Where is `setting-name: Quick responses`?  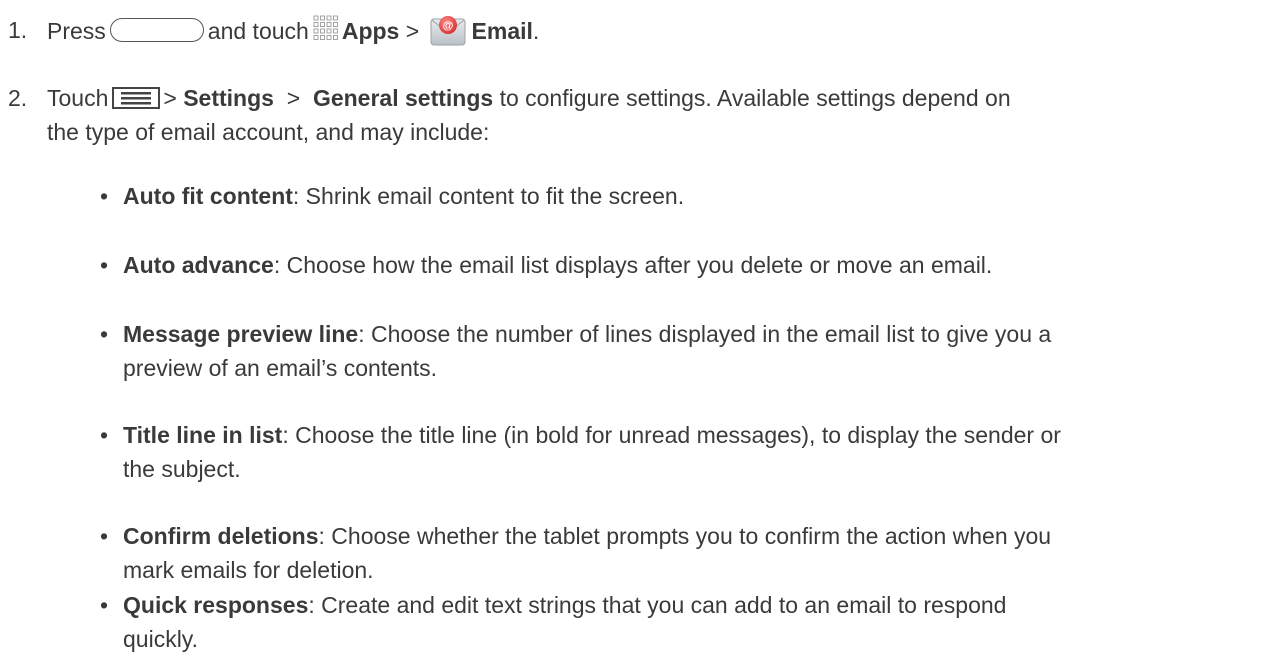
setting-name: Quick responses is located at coordinates (216, 605).